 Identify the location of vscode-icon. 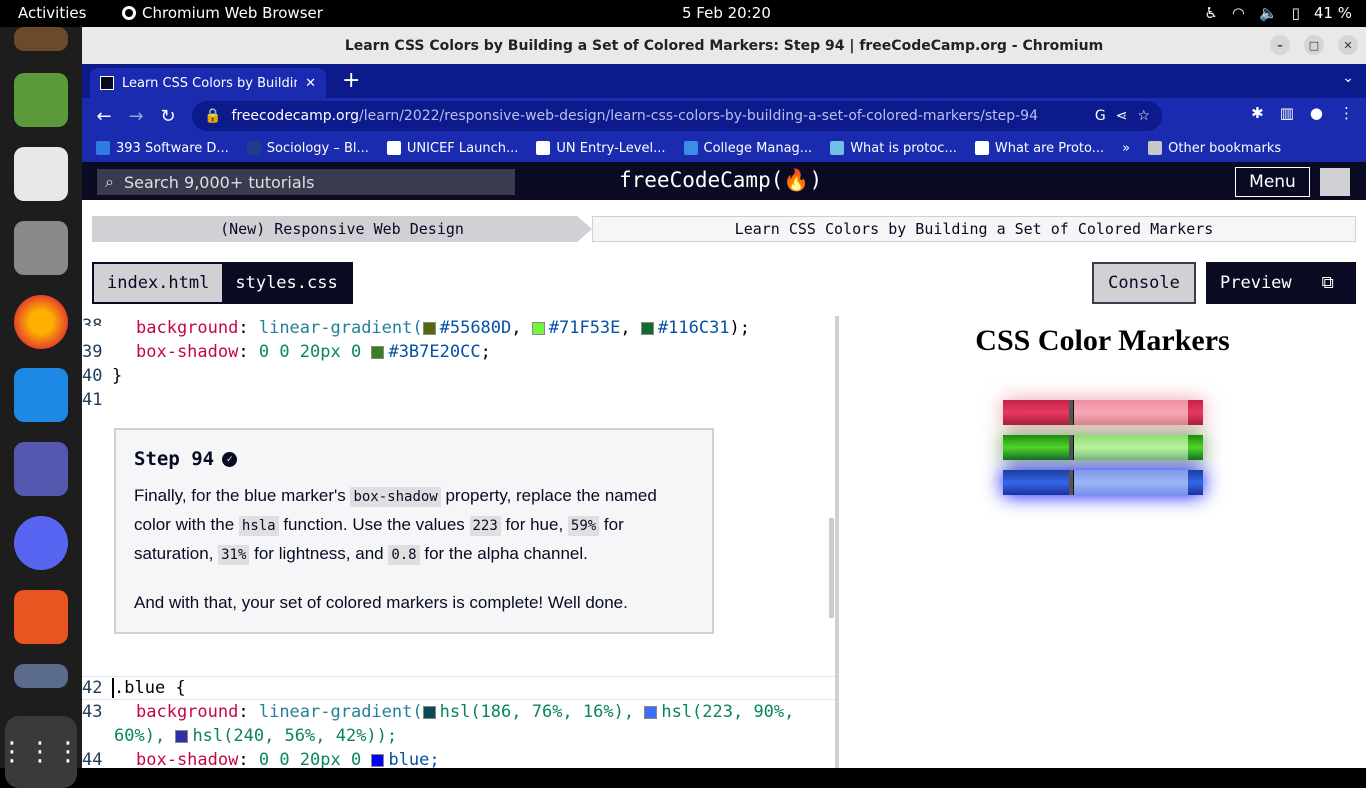
(41, 395).